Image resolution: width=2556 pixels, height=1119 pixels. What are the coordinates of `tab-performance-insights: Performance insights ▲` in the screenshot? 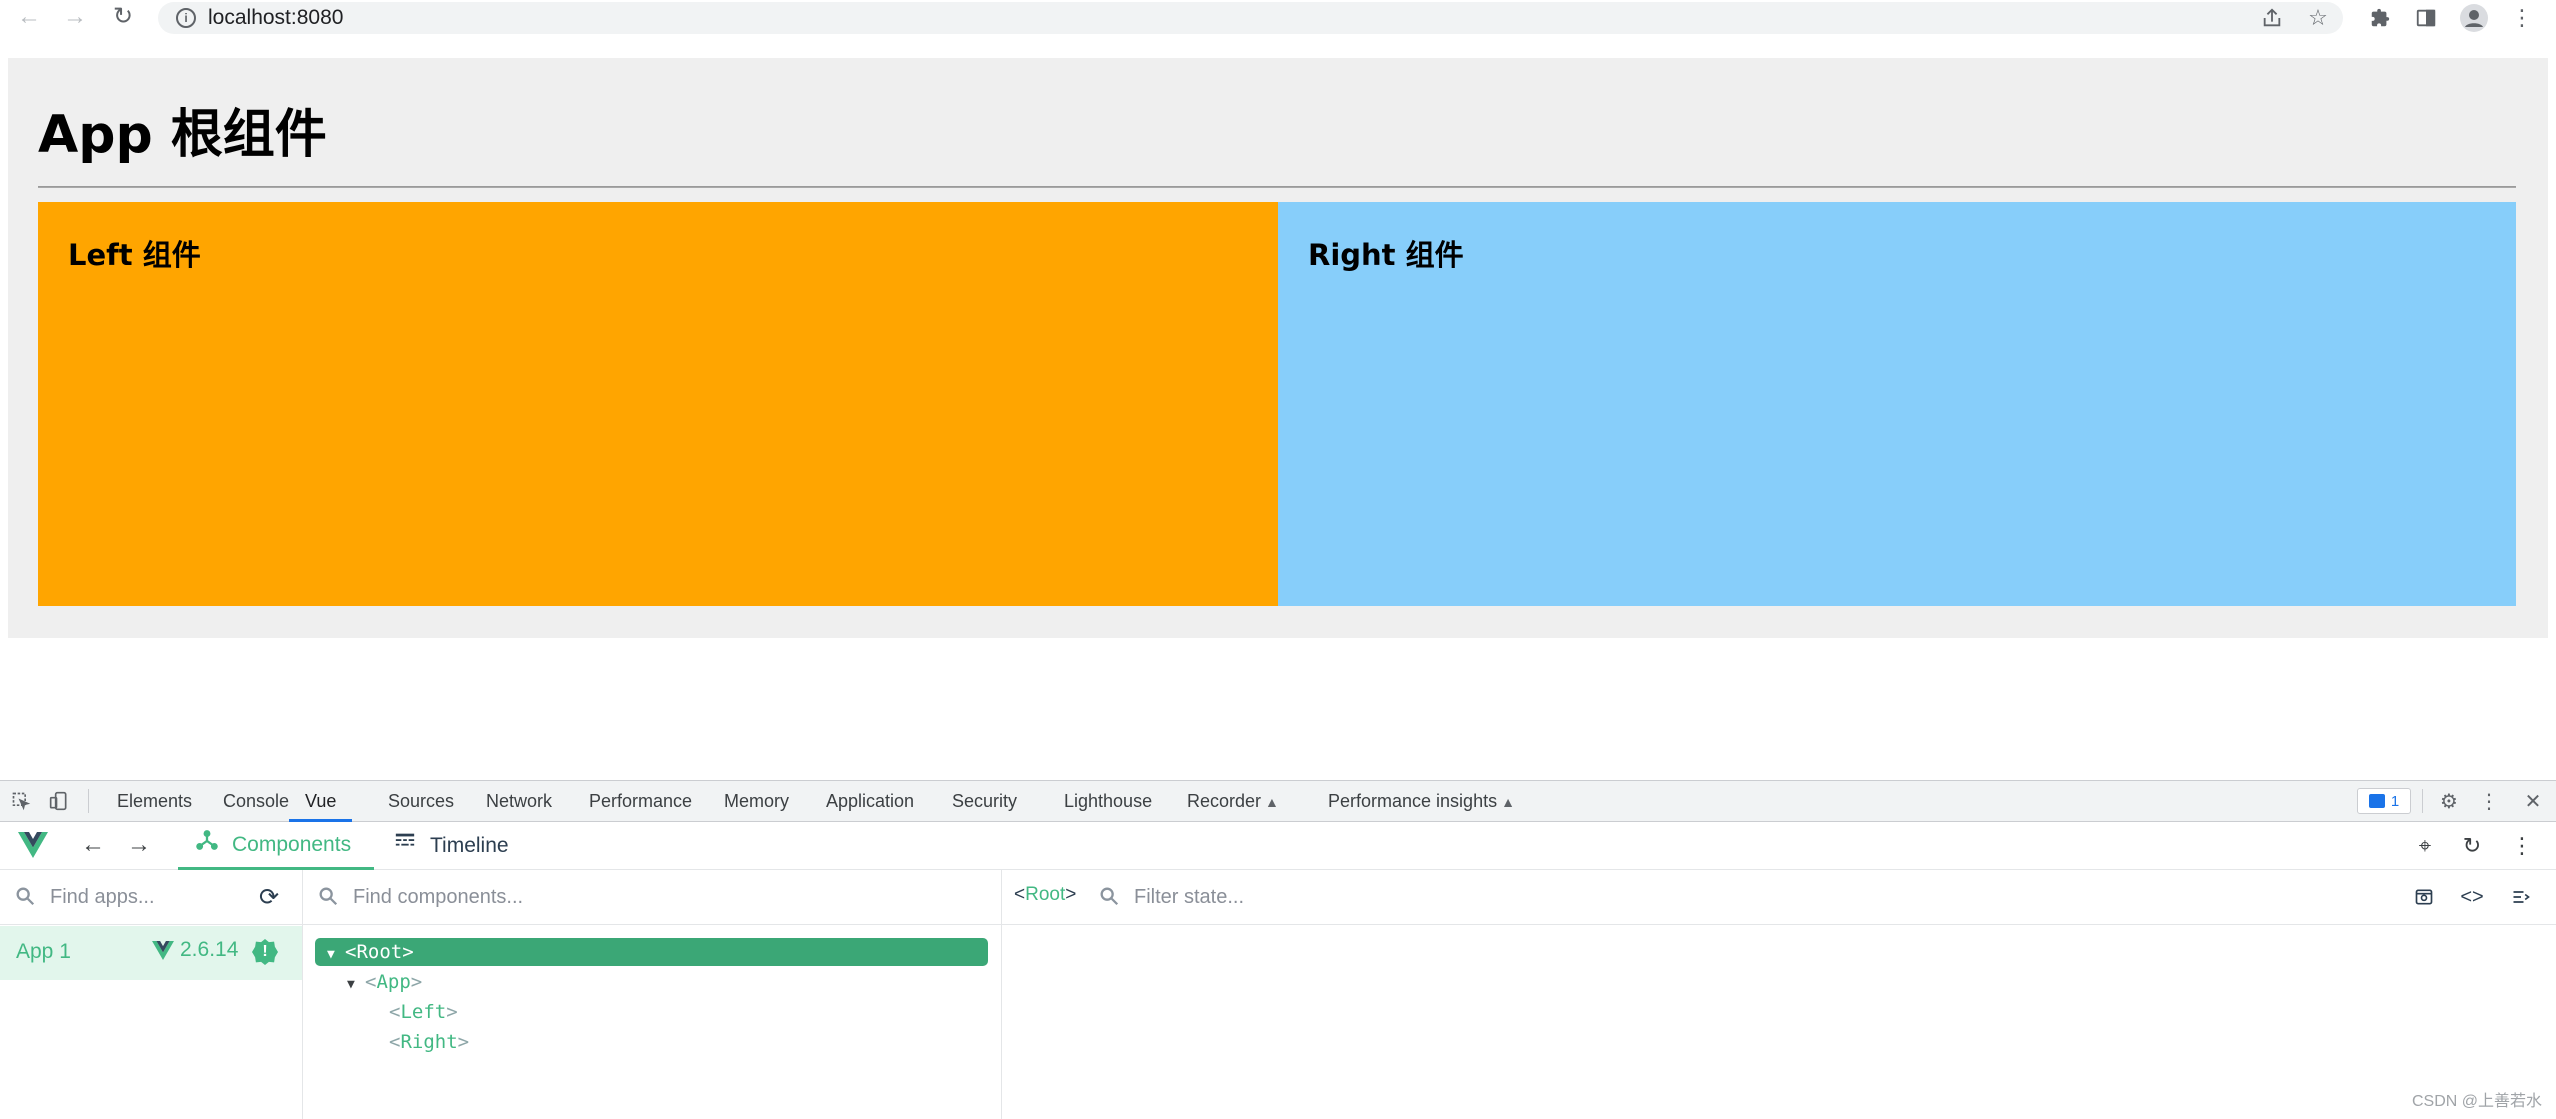 It's located at (1421, 801).